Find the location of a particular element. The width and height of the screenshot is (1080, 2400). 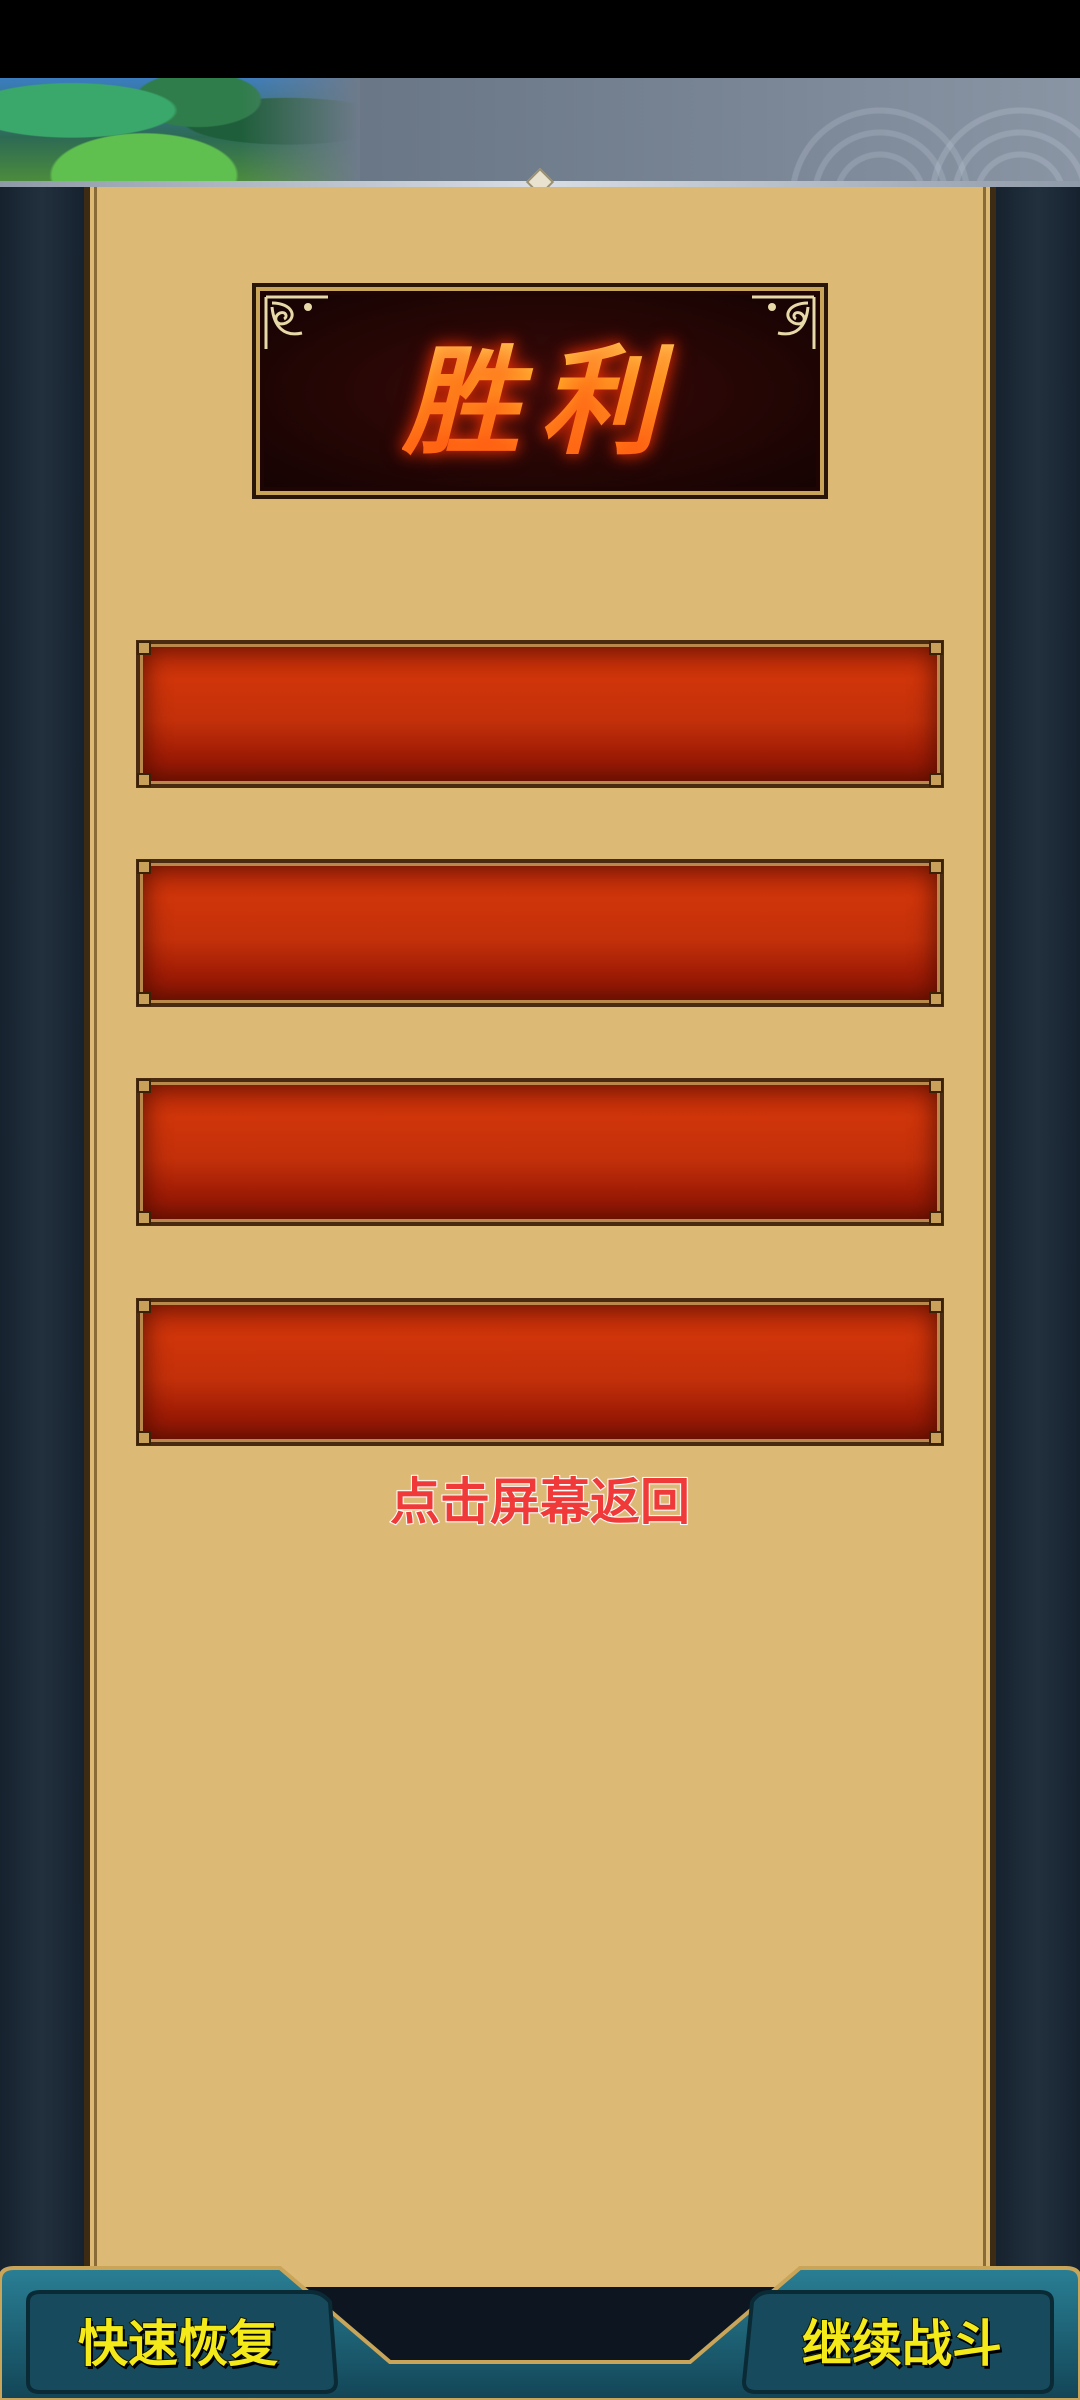

victory-title: 胜利 is located at coordinates (540, 391).